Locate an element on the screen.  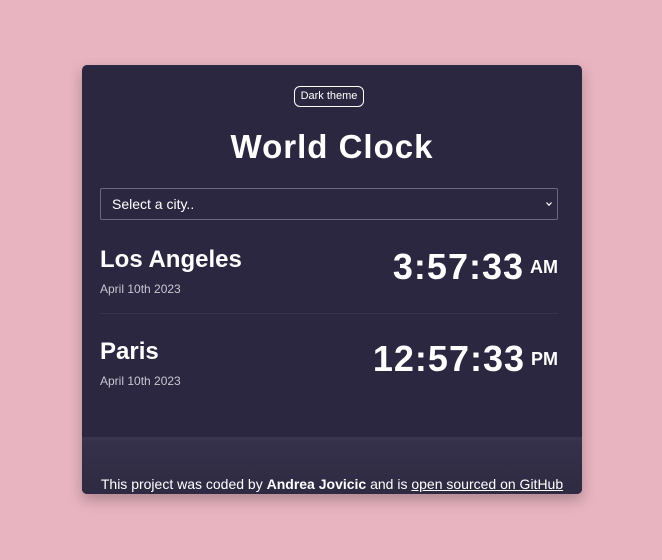
footer-author: Andrea Jovicic is located at coordinates (316, 484).